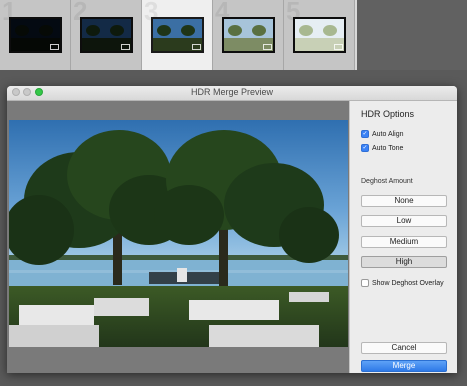 This screenshot has width=467, height=386. I want to click on filmstrip-cell-2: 2, so click(106, 35).